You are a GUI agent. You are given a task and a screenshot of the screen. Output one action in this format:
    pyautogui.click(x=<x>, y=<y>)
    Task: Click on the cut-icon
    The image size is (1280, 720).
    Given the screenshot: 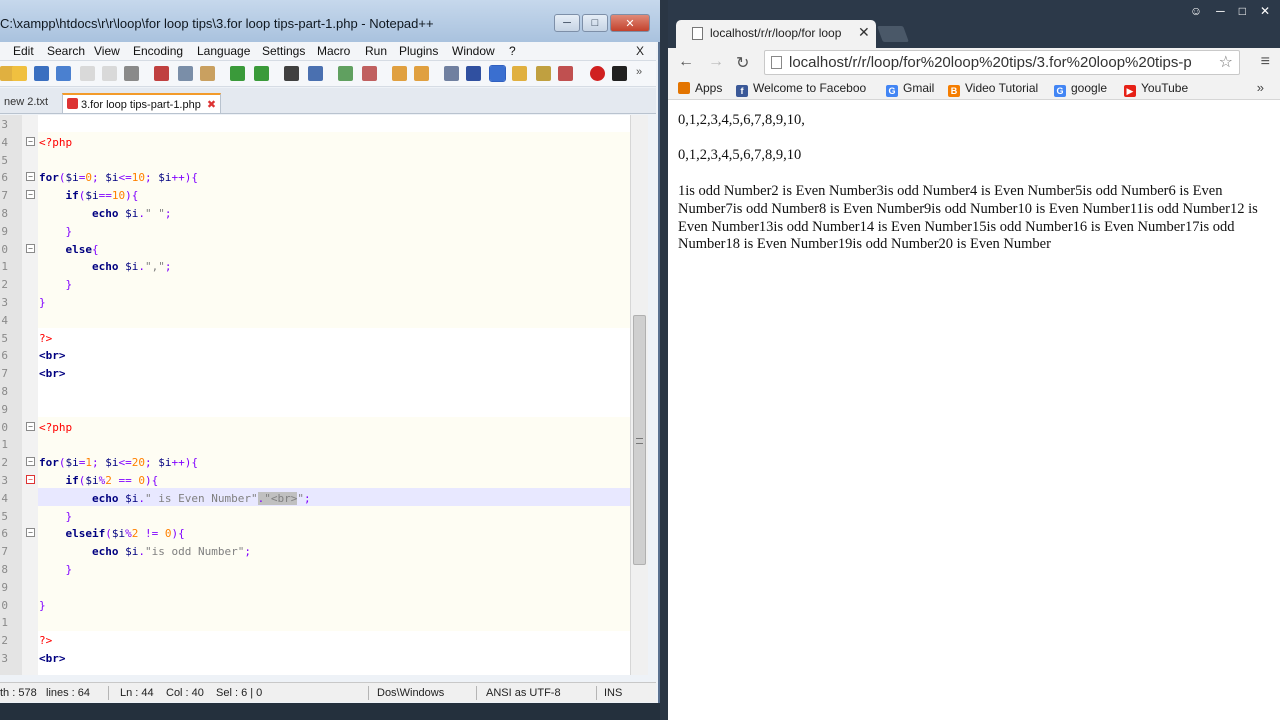 What is the action you would take?
    pyautogui.click(x=161, y=73)
    